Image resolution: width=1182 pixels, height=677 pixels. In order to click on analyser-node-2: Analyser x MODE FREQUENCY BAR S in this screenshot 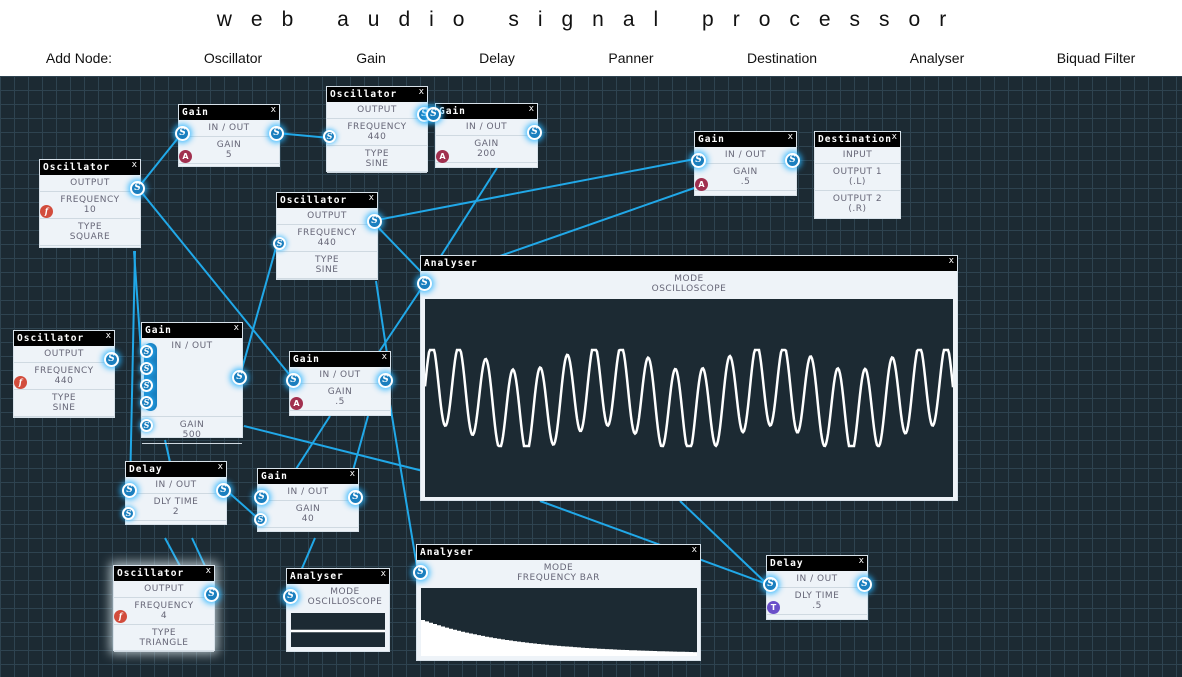, I will do `click(557, 602)`.